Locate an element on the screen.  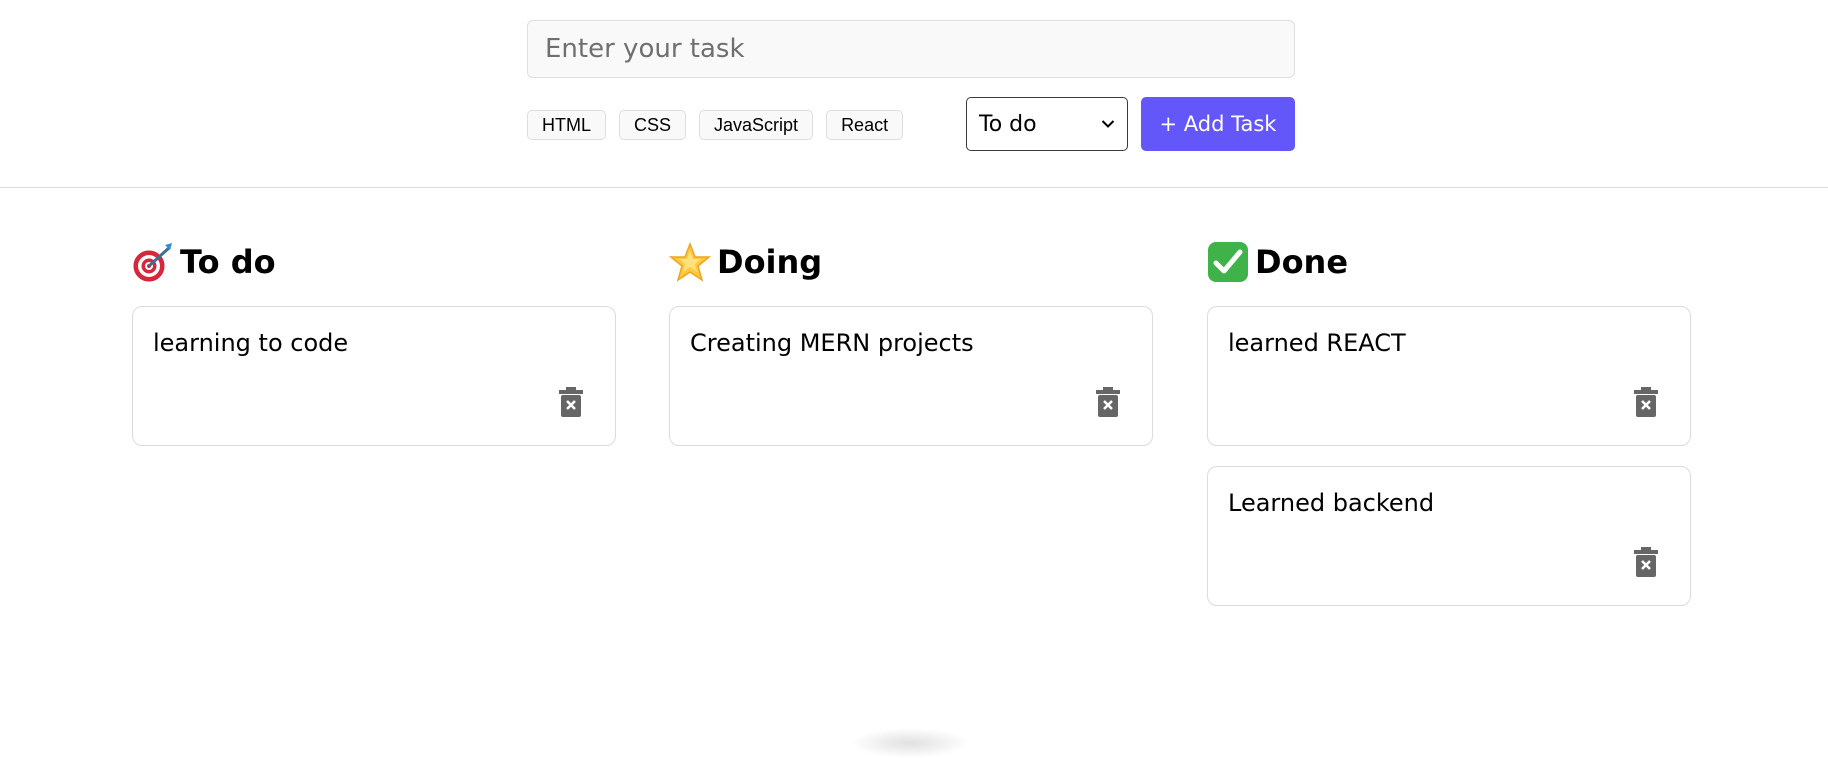
task-card-text: Creating MERN projects is located at coordinates (832, 343).